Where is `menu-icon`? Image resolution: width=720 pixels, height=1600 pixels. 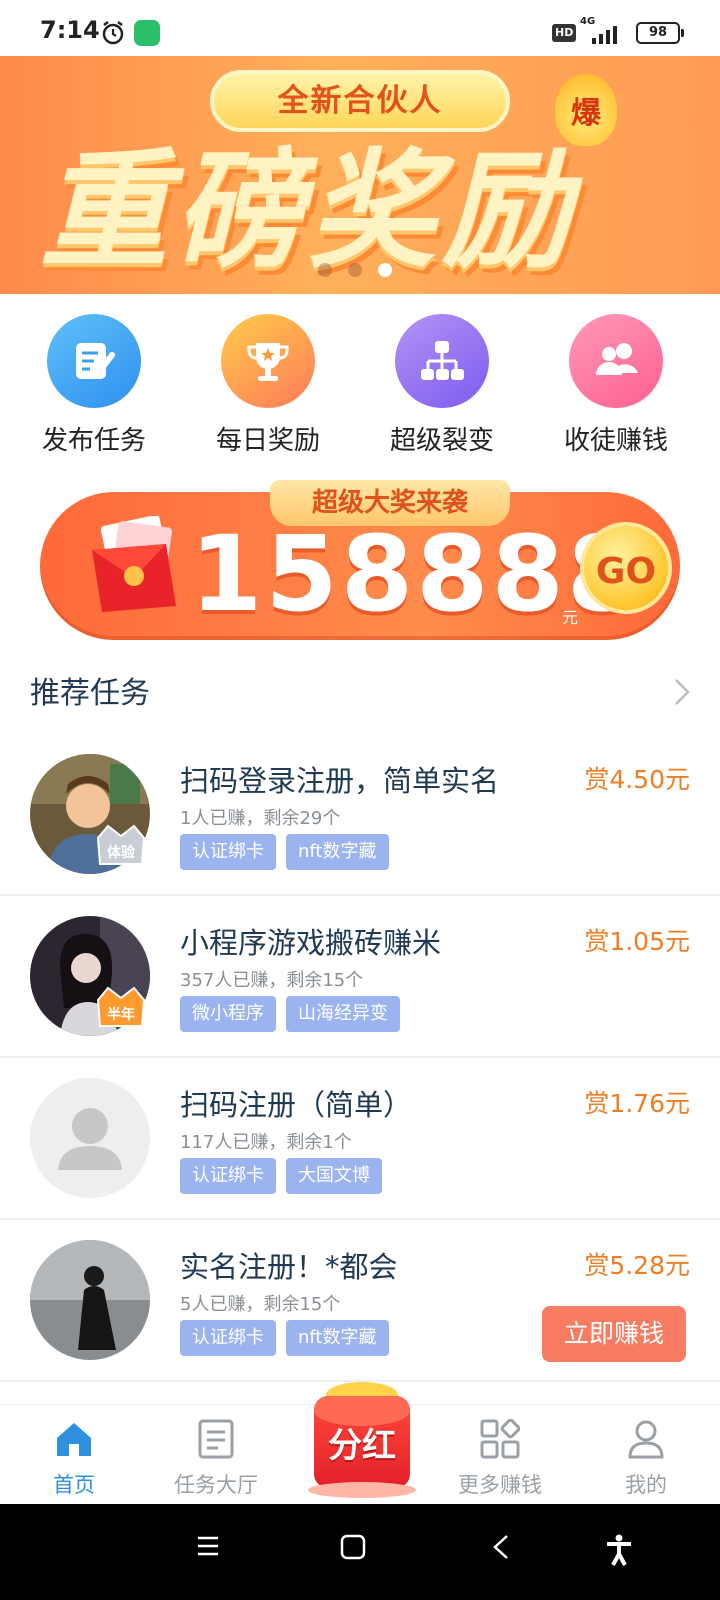 menu-icon is located at coordinates (208, 1546).